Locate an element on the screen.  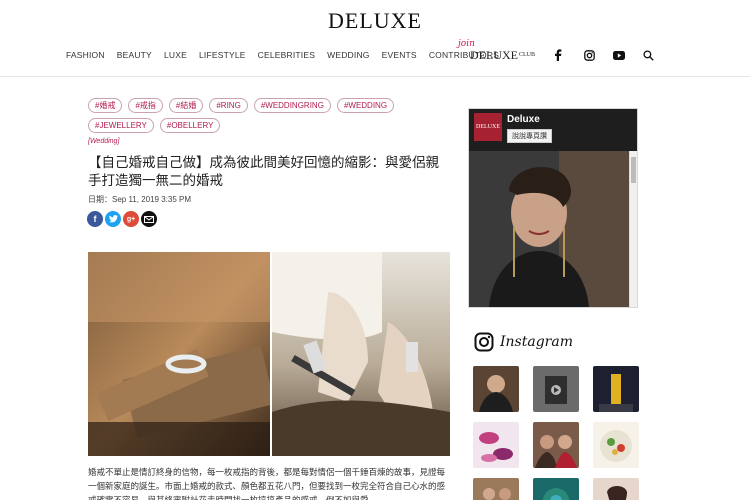
tag-item: #WEDDING is located at coordinates (365, 105).